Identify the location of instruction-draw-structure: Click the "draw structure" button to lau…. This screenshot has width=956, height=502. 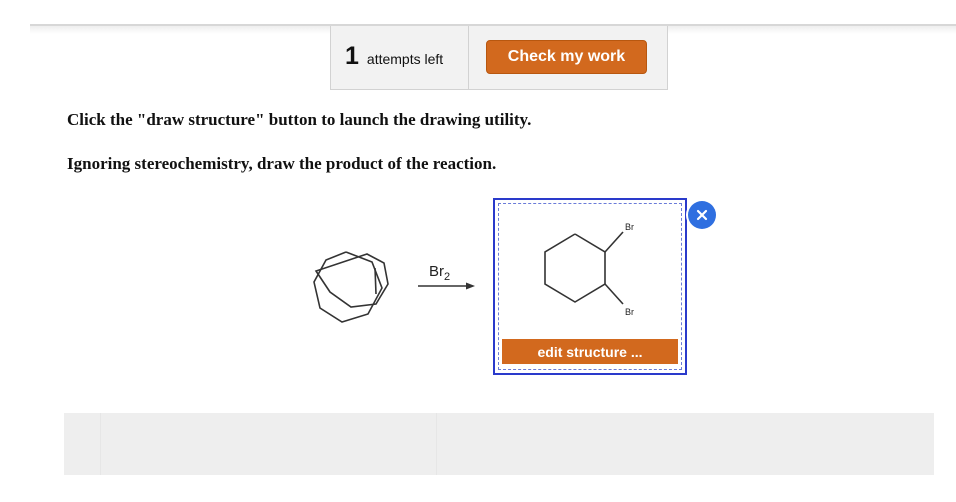
(299, 119).